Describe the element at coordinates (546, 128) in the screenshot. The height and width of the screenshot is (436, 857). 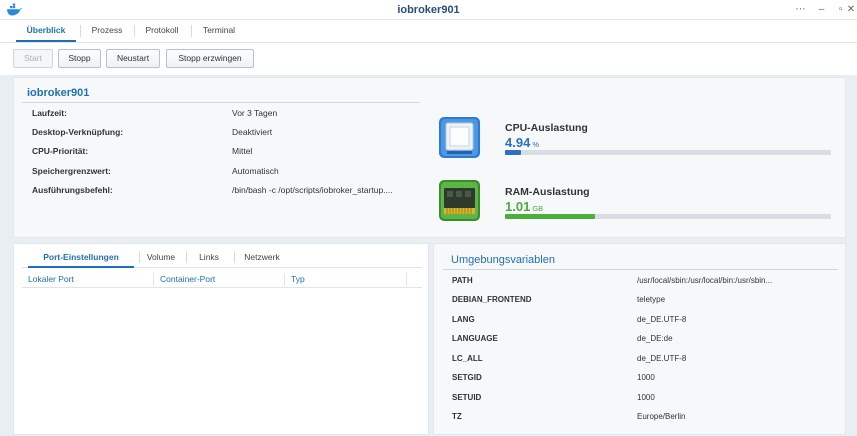
I see `cpu-usage-label: CPU-Auslastung` at that location.